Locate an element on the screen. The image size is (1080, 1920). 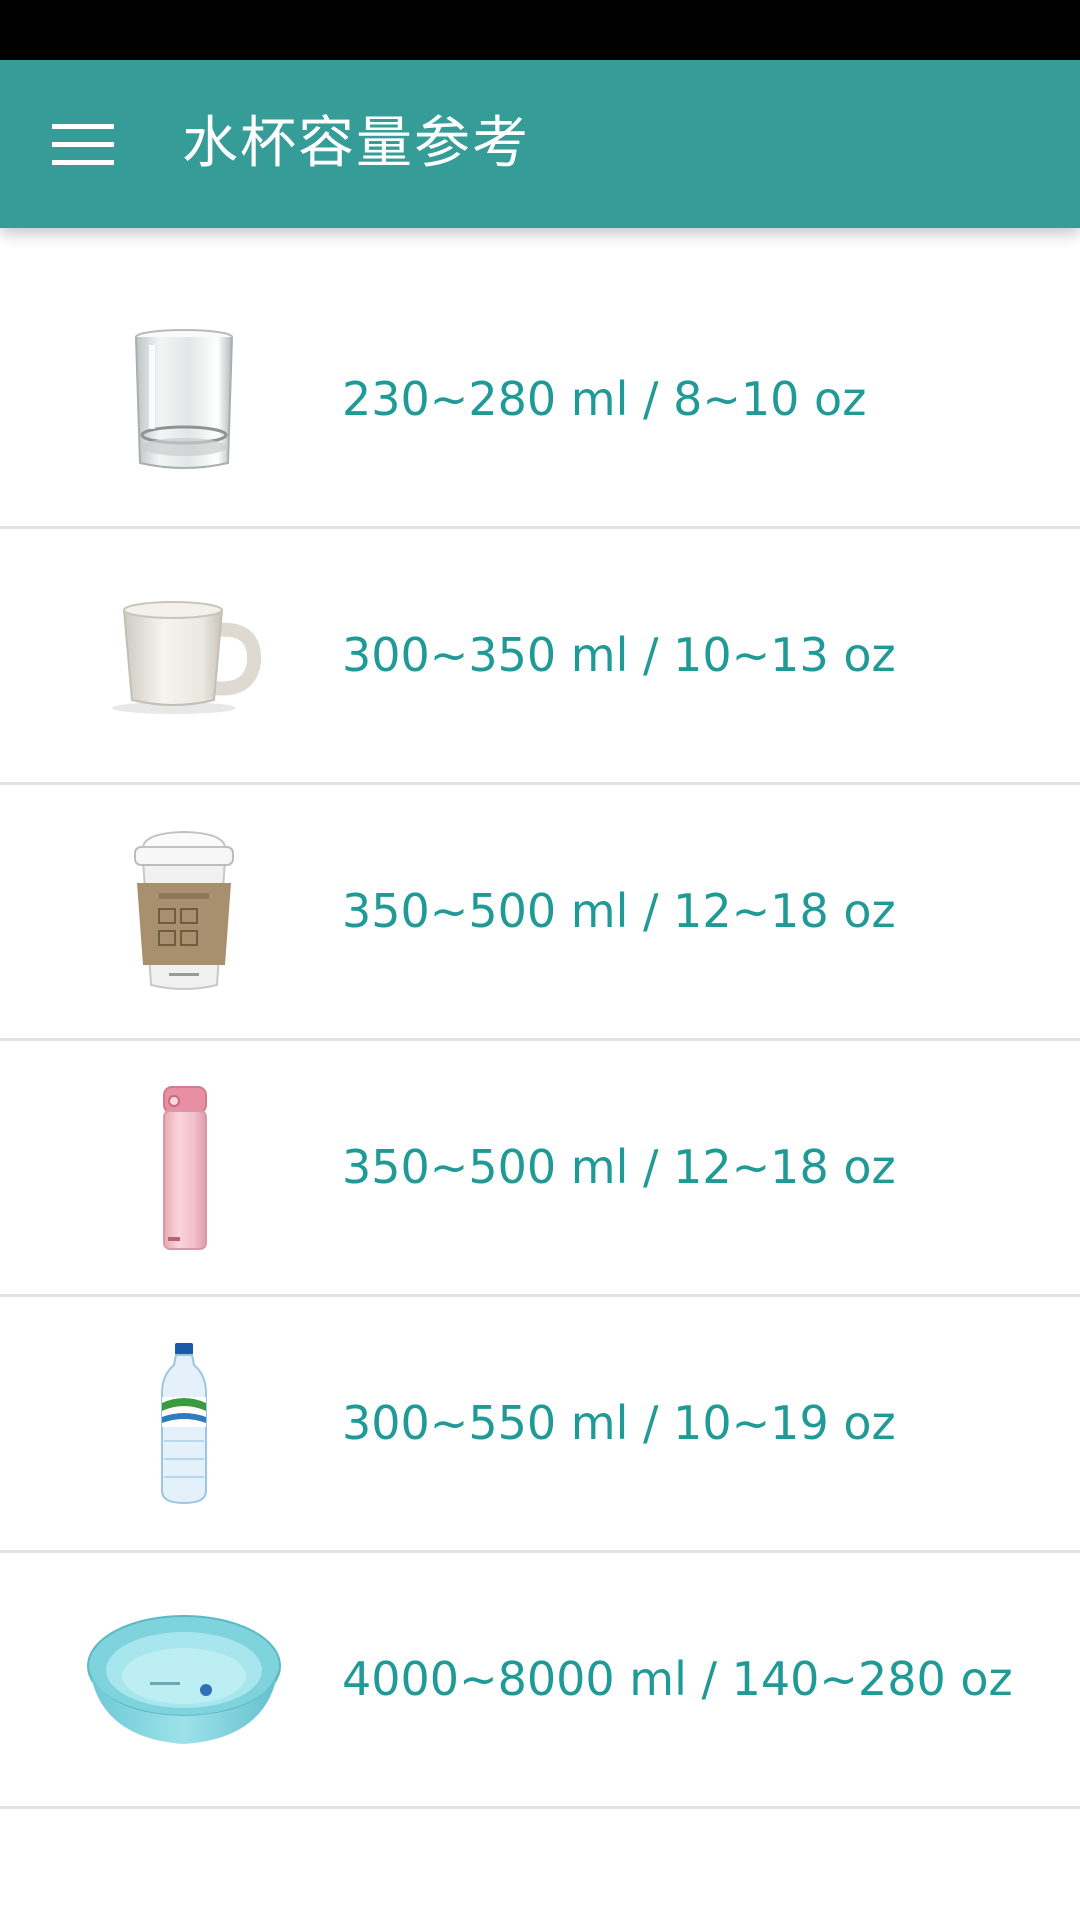
glass-tumbler-image is located at coordinates (184, 399).